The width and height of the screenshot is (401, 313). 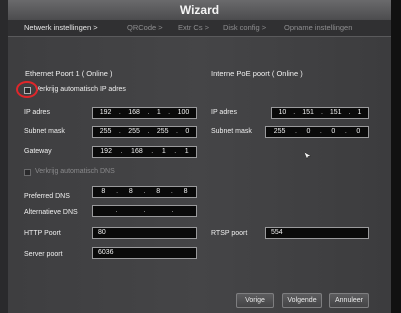 What do you see at coordinates (396, 156) in the screenshot?
I see `monitor-bezel-right` at bounding box center [396, 156].